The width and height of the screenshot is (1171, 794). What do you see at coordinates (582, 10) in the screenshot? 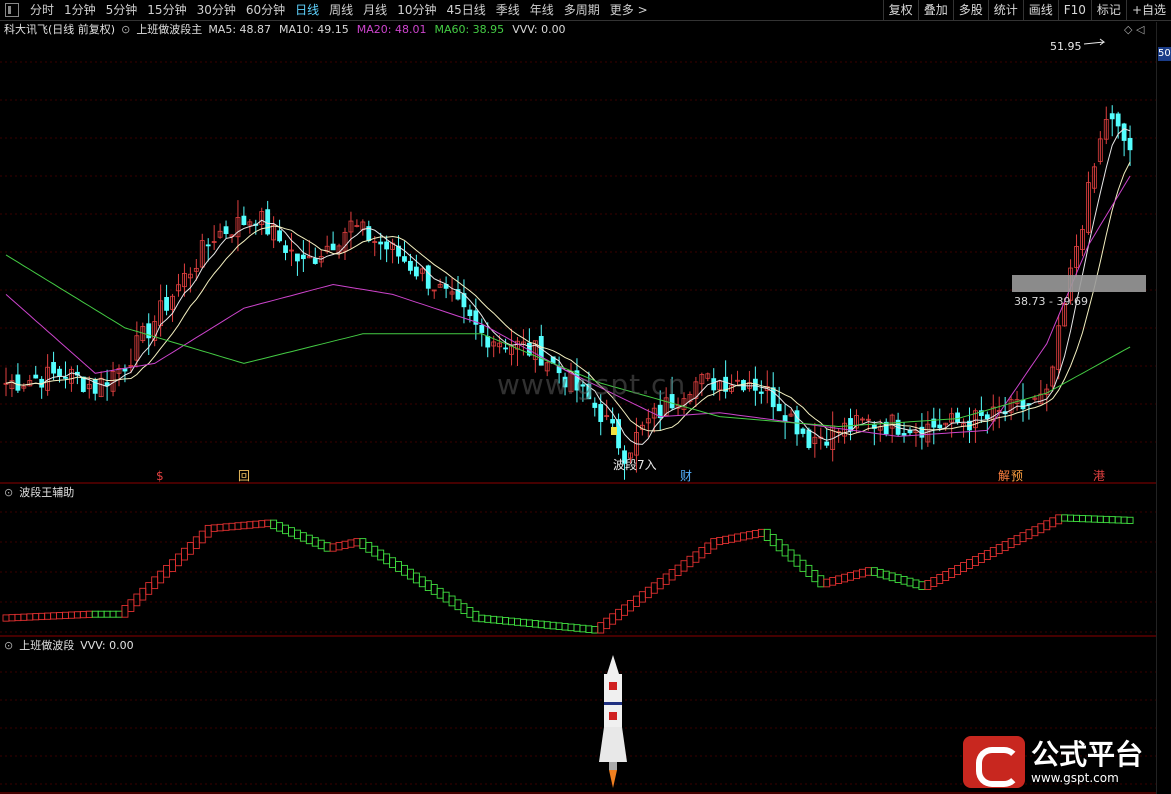
I see `period-tab-13: 多周期` at bounding box center [582, 10].